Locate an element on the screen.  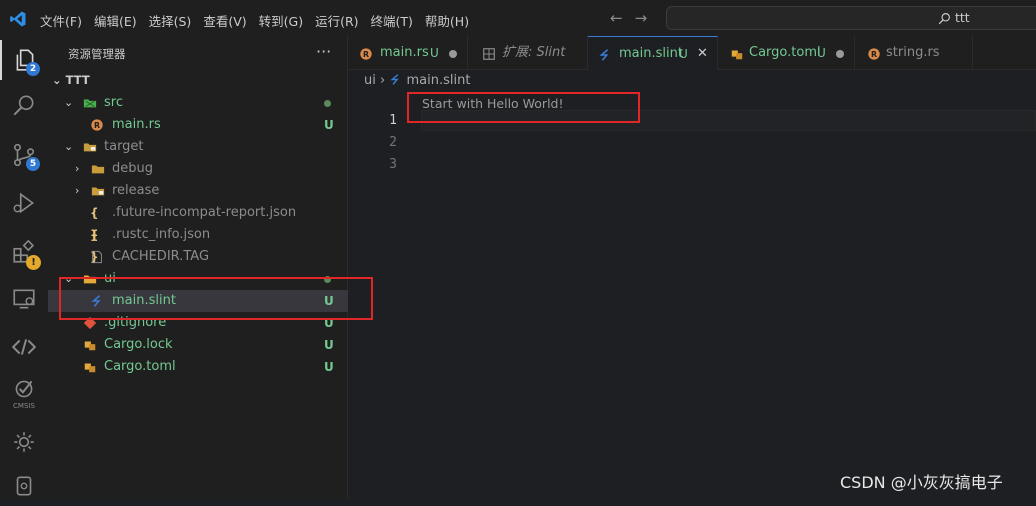
menu-selection: 选择(S) is located at coordinates (170, 20).